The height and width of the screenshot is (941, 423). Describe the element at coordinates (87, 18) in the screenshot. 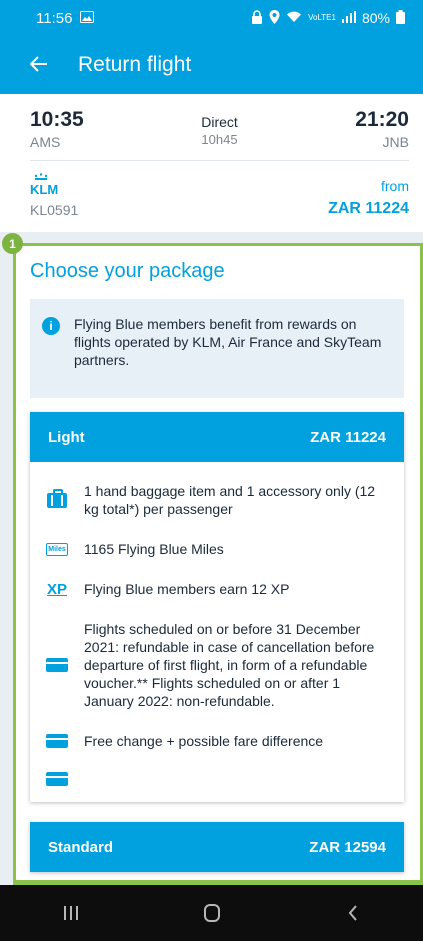

I see `gallery-notification-icon` at that location.